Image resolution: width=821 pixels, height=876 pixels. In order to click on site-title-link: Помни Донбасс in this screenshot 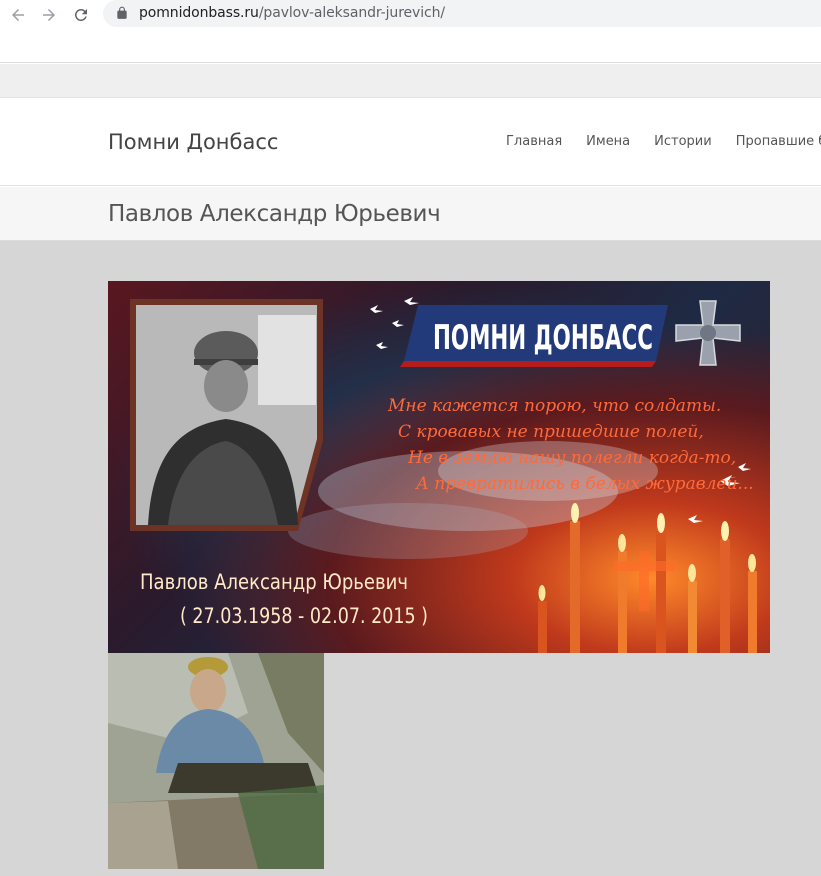, I will do `click(193, 142)`.